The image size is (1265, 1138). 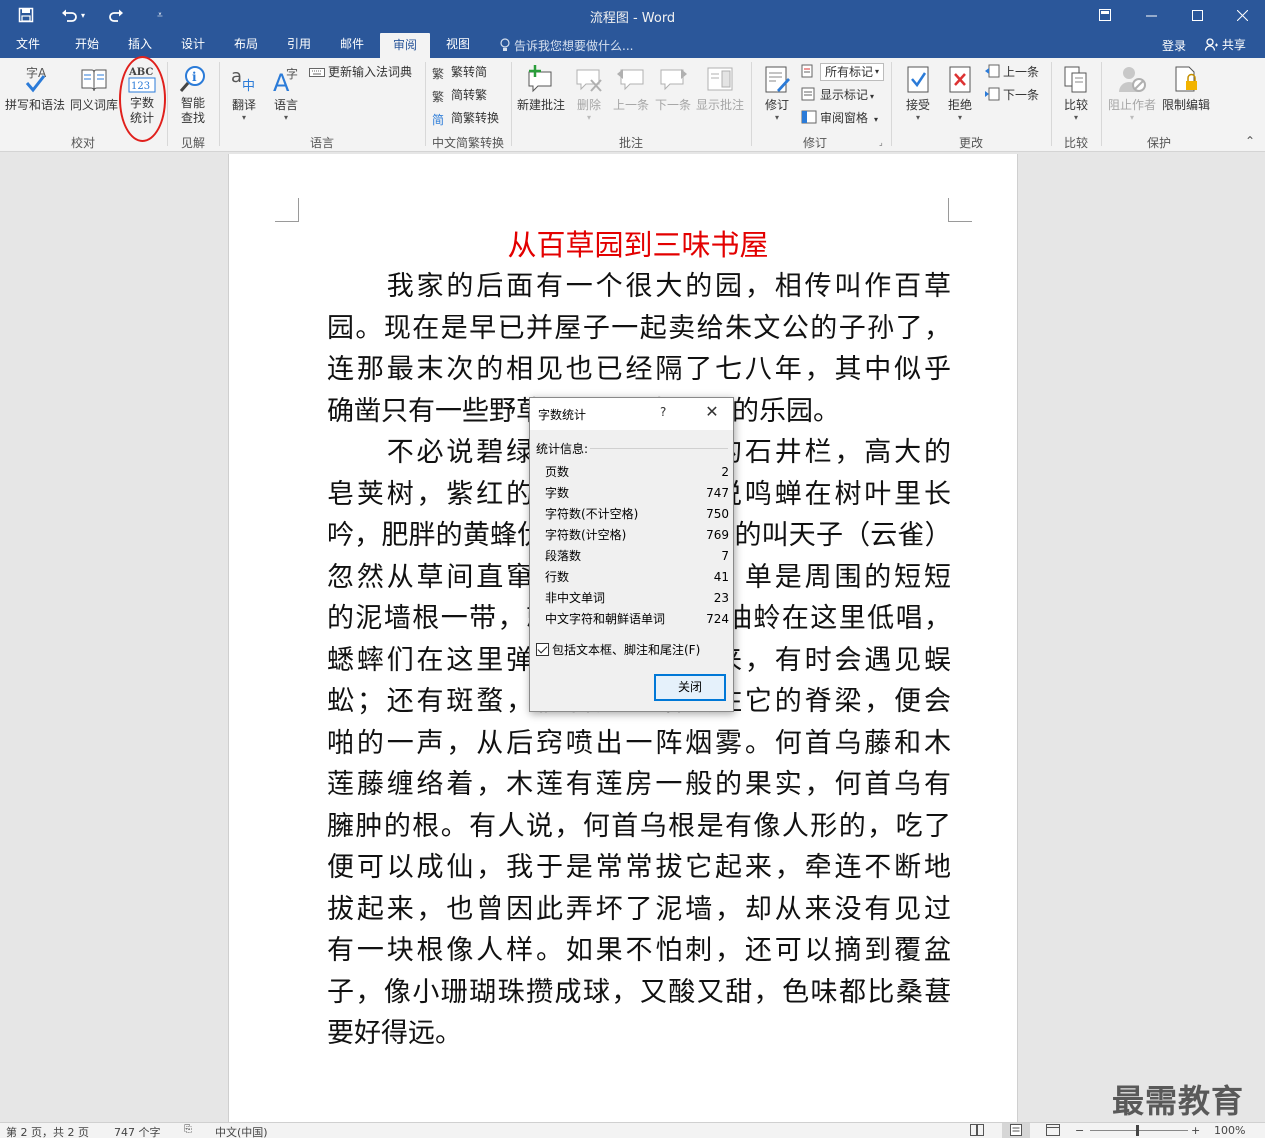 What do you see at coordinates (720, 88) in the screenshot?
I see `show-comments-button: 显示批注` at bounding box center [720, 88].